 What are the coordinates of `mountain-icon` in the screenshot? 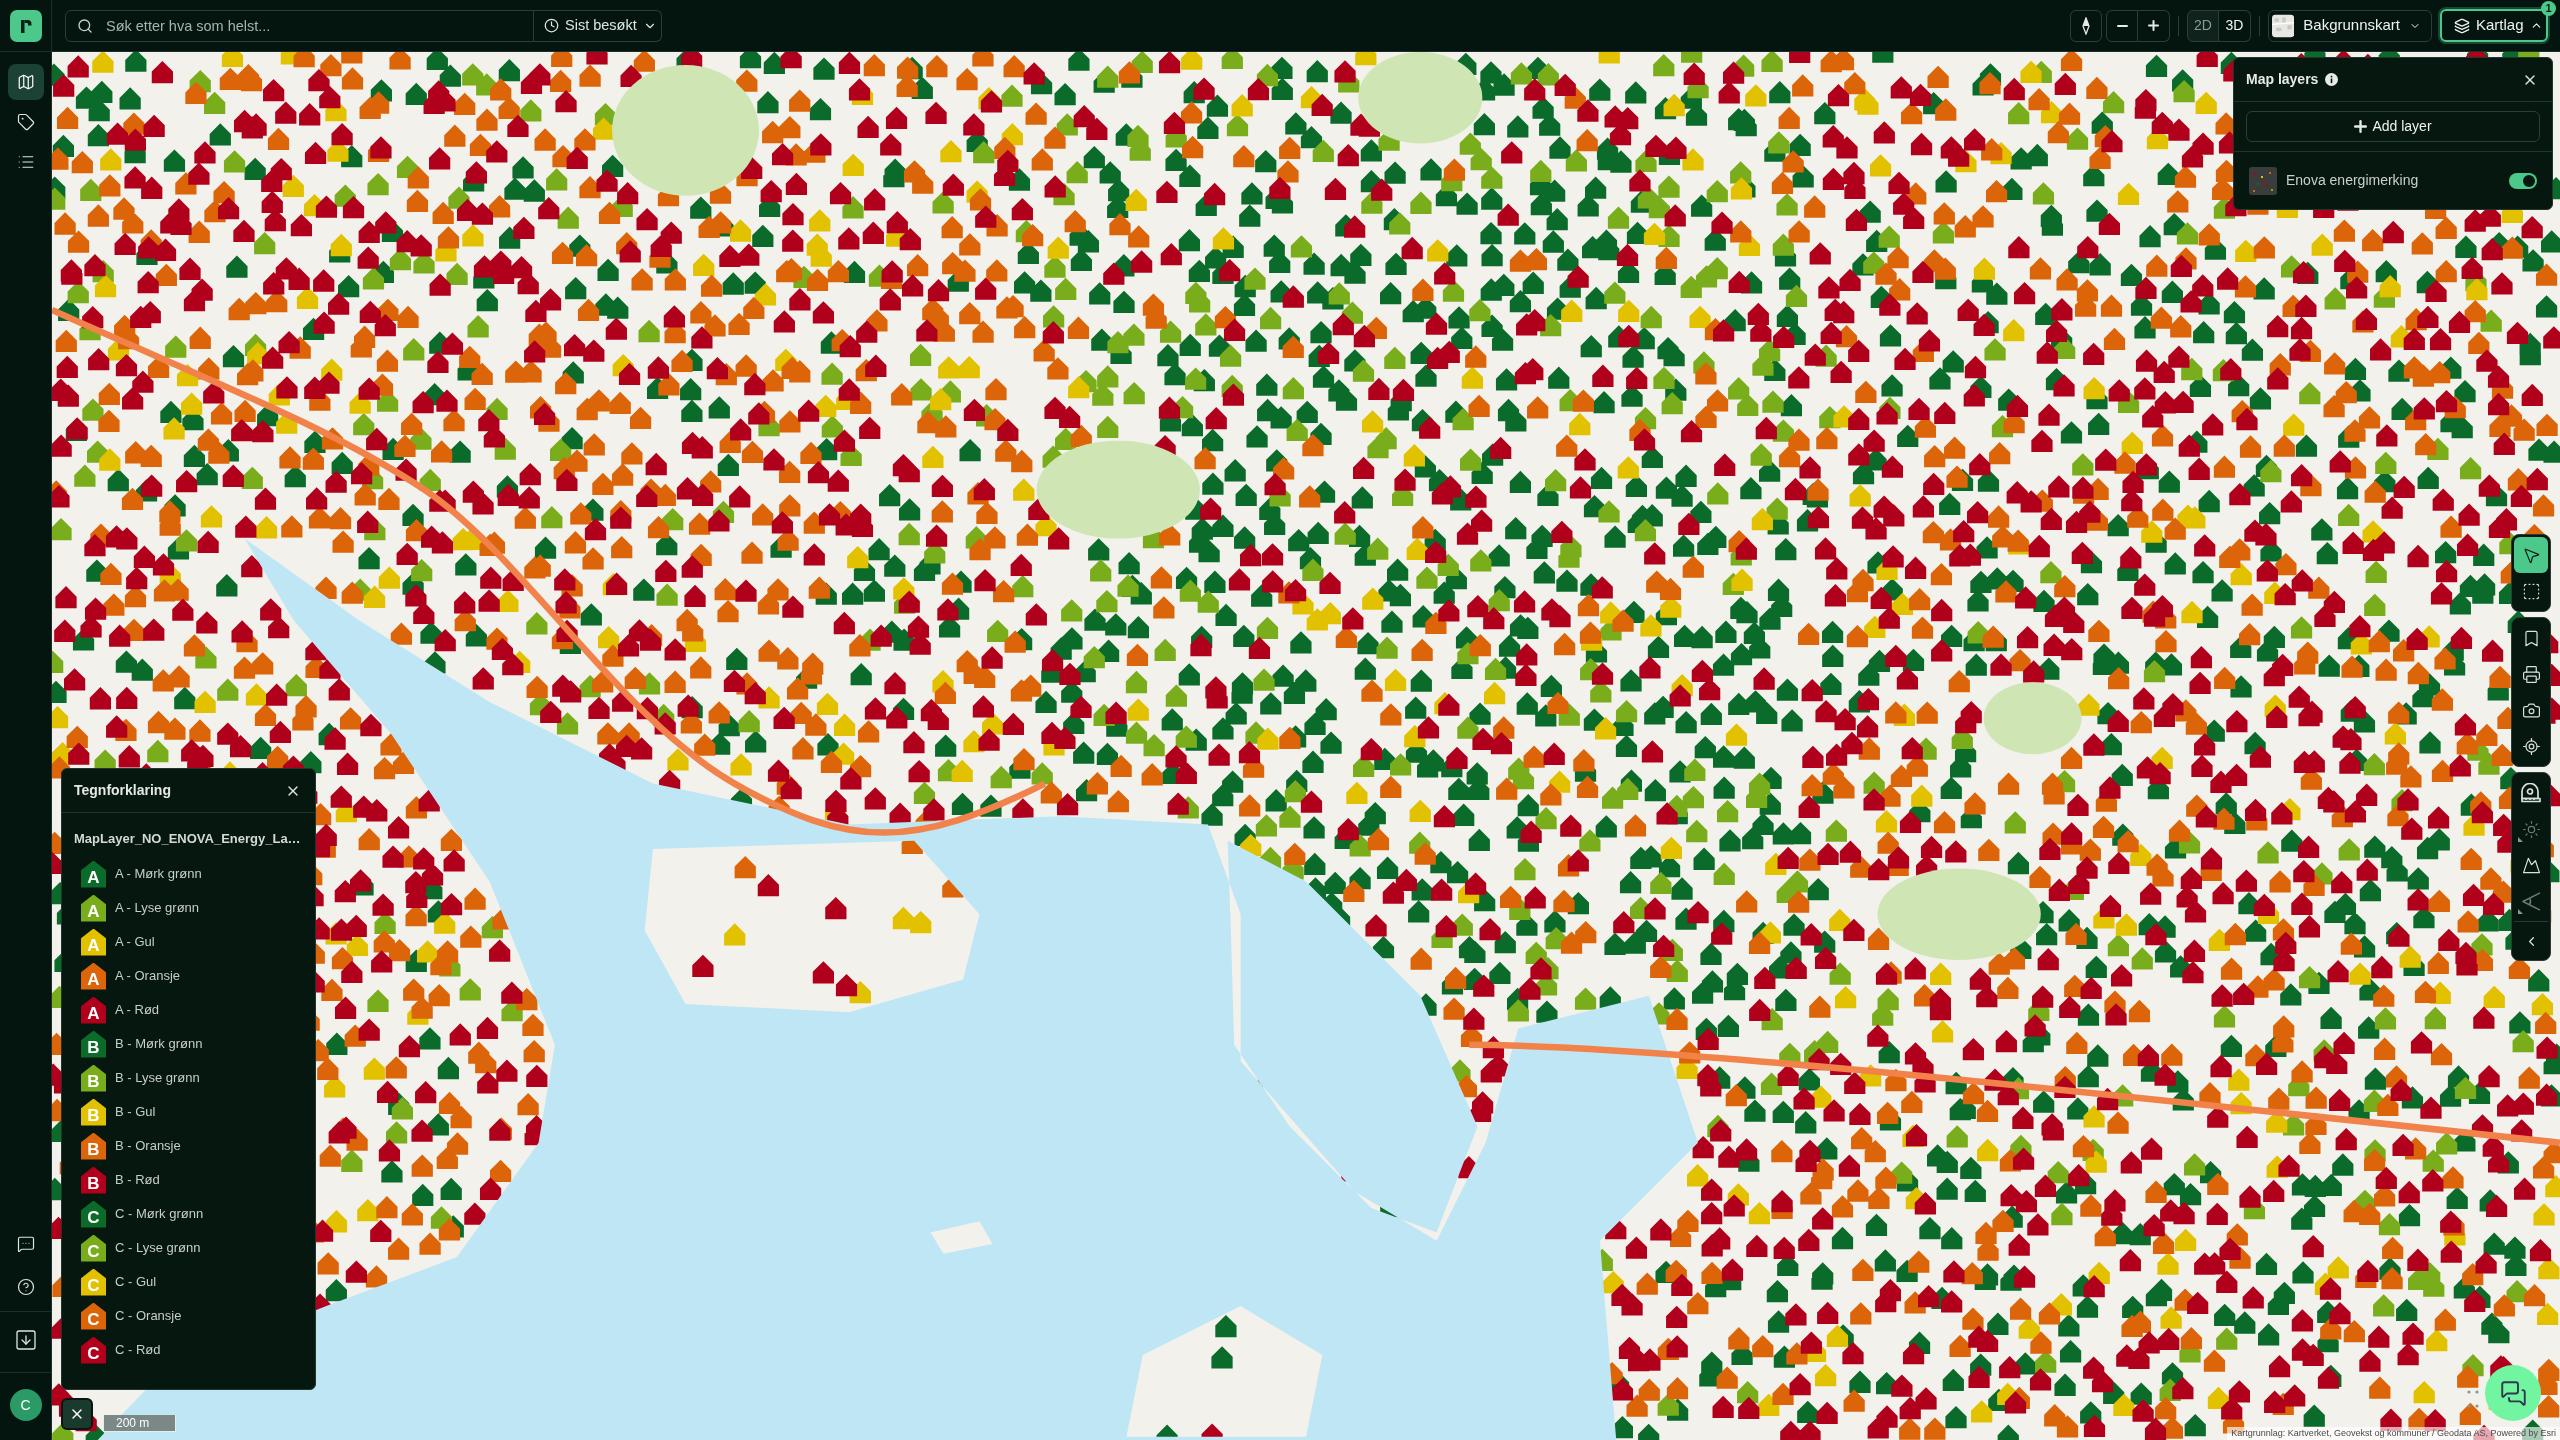 It's located at (2531, 865).